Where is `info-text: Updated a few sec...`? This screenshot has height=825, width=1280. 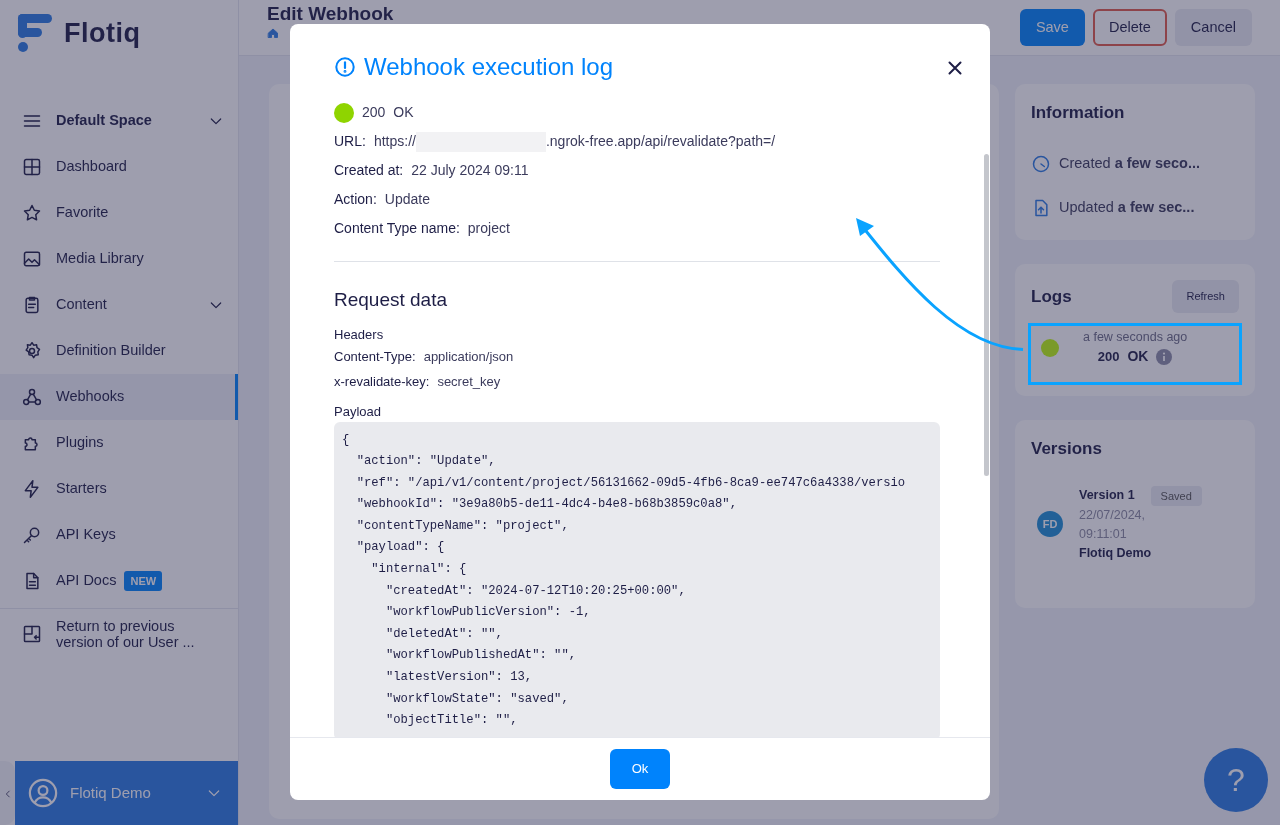 info-text: Updated a few sec... is located at coordinates (1127, 207).